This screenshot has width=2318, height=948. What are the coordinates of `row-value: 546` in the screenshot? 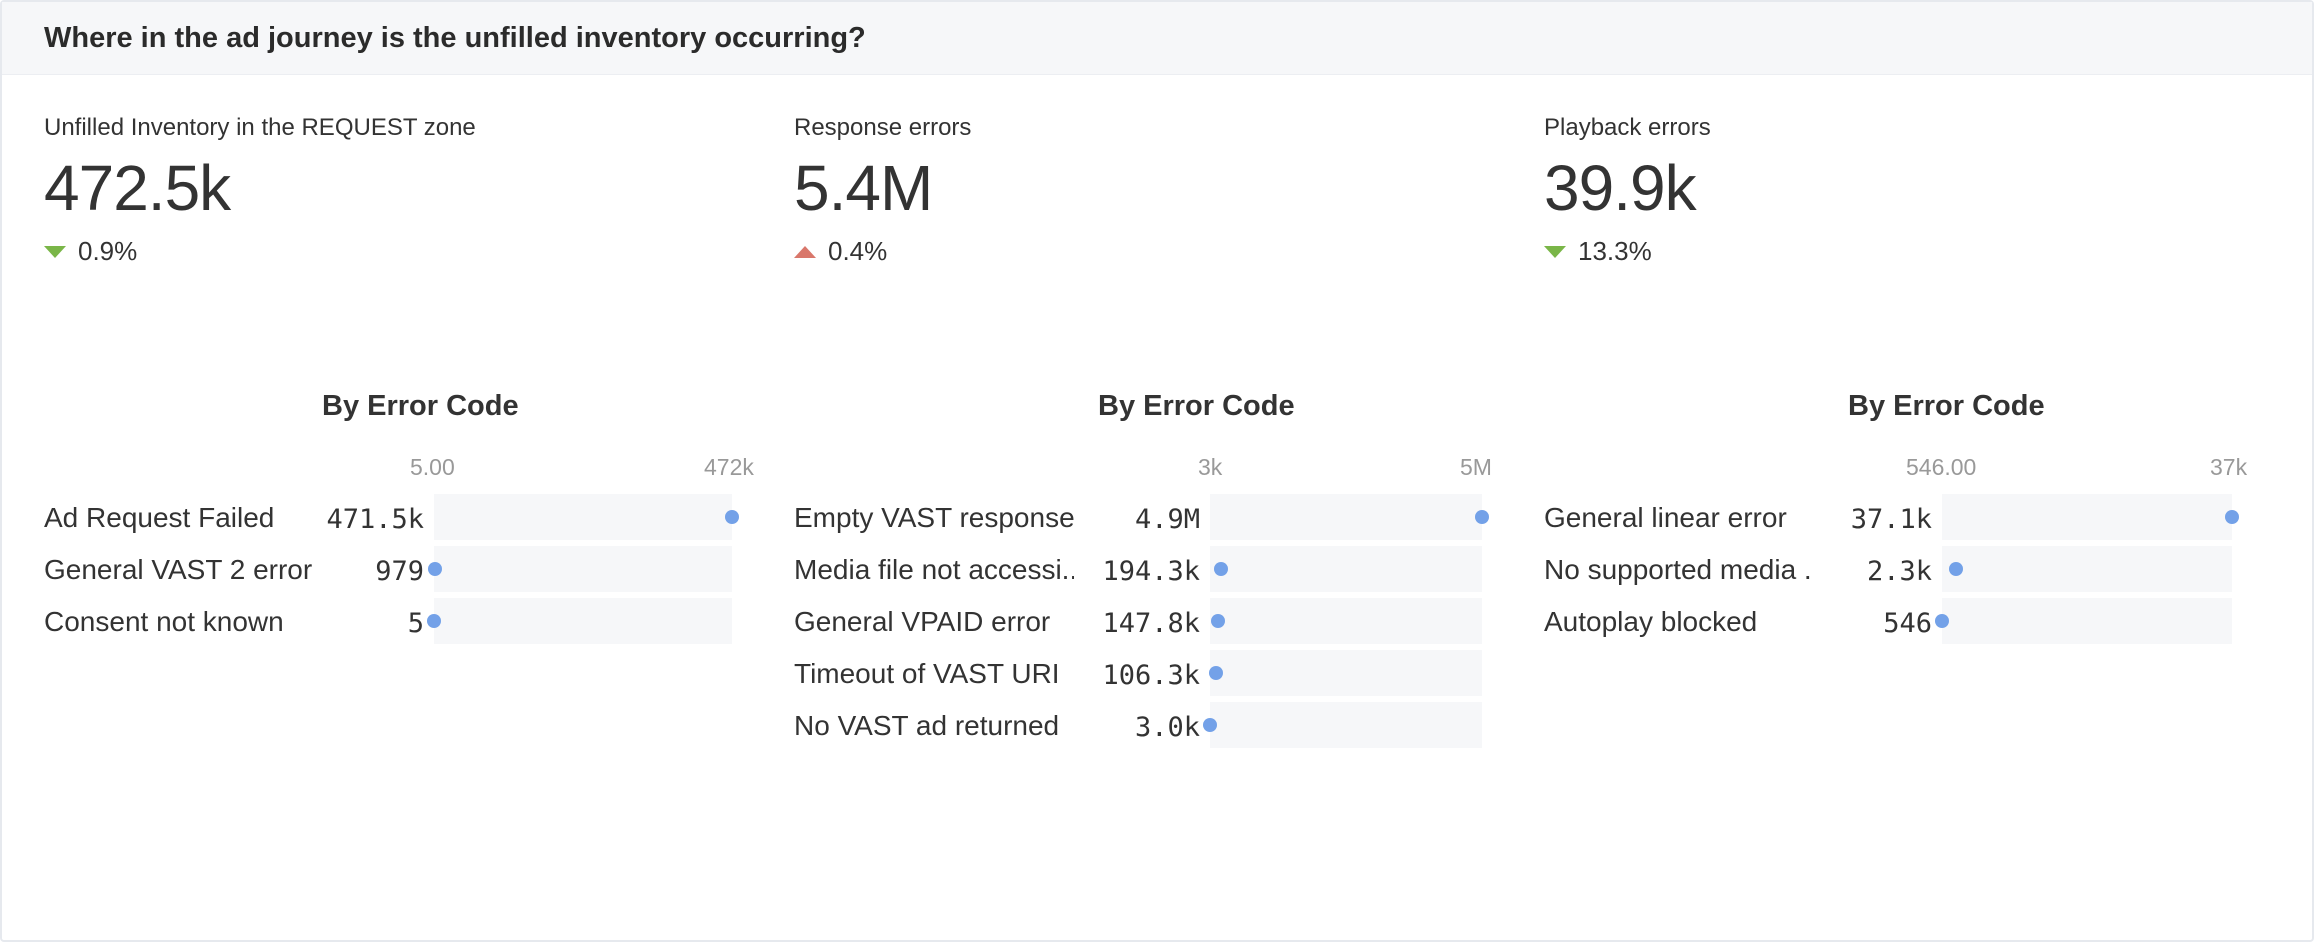 It's located at (1907, 623).